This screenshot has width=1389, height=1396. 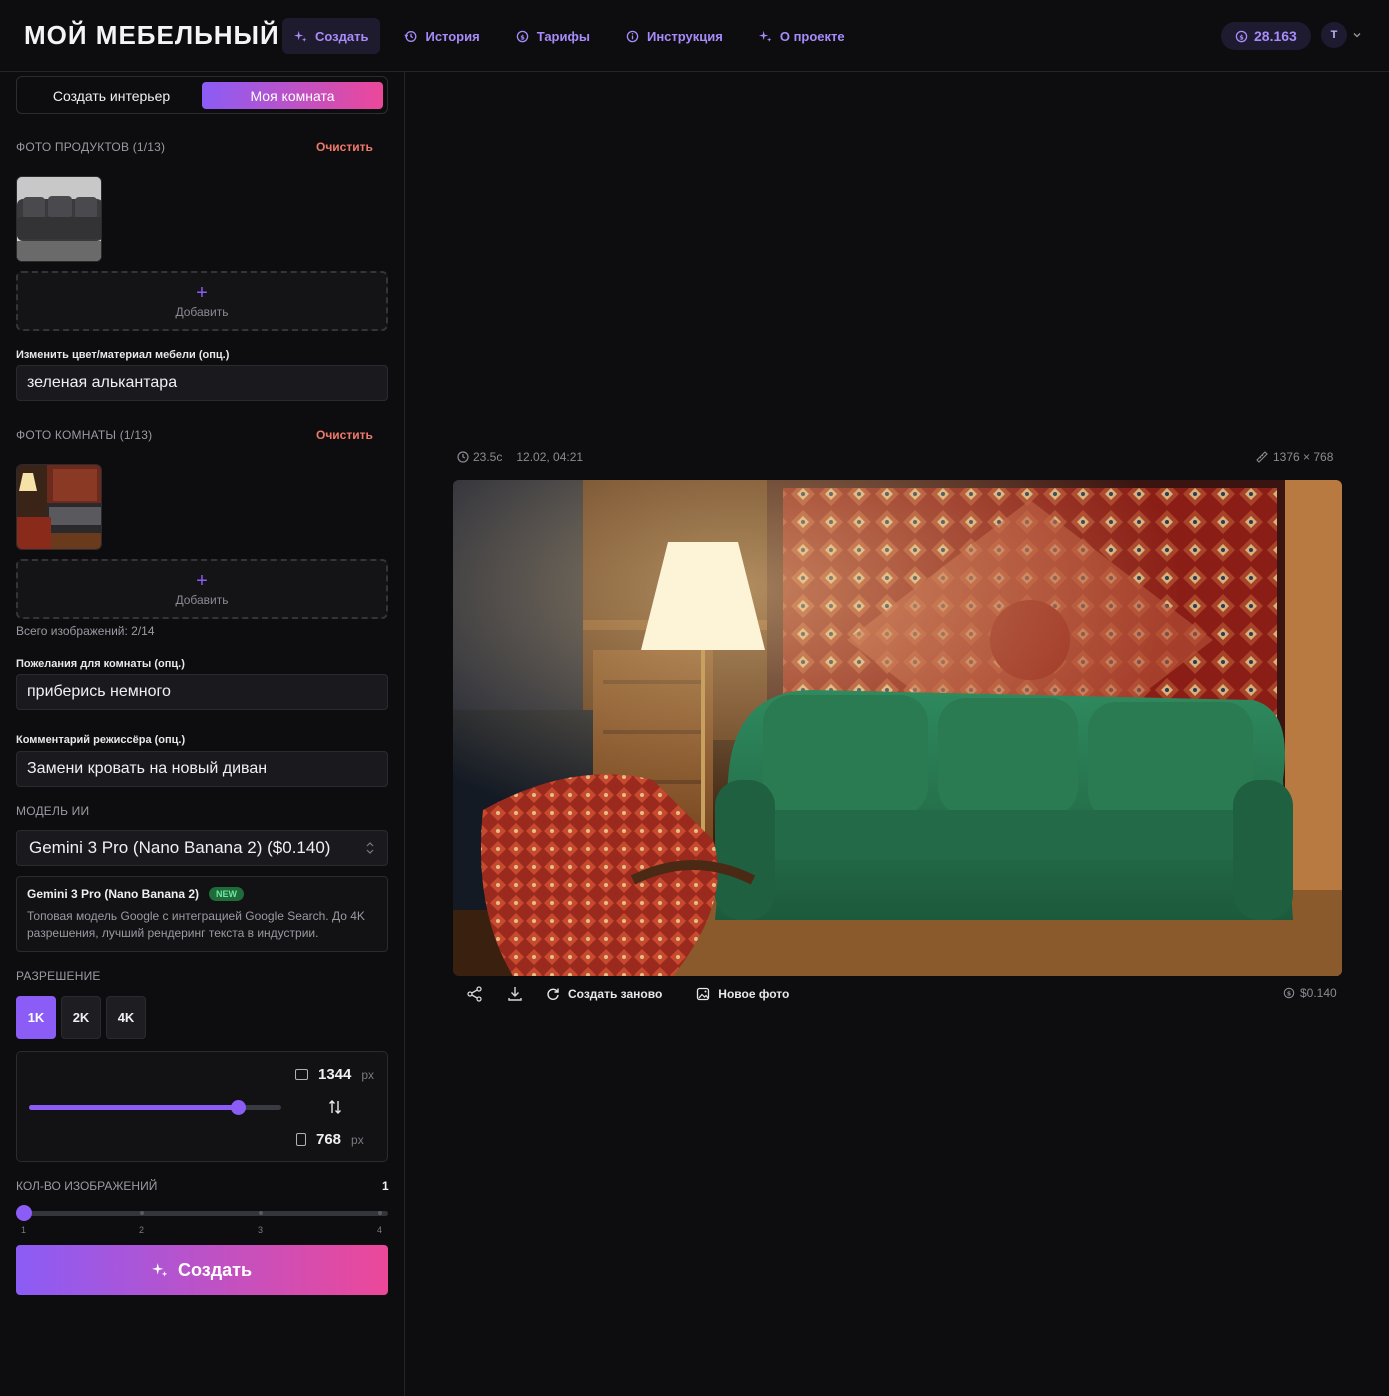 What do you see at coordinates (292, 95) in the screenshot?
I see `tab-my-room: Моя комната` at bounding box center [292, 95].